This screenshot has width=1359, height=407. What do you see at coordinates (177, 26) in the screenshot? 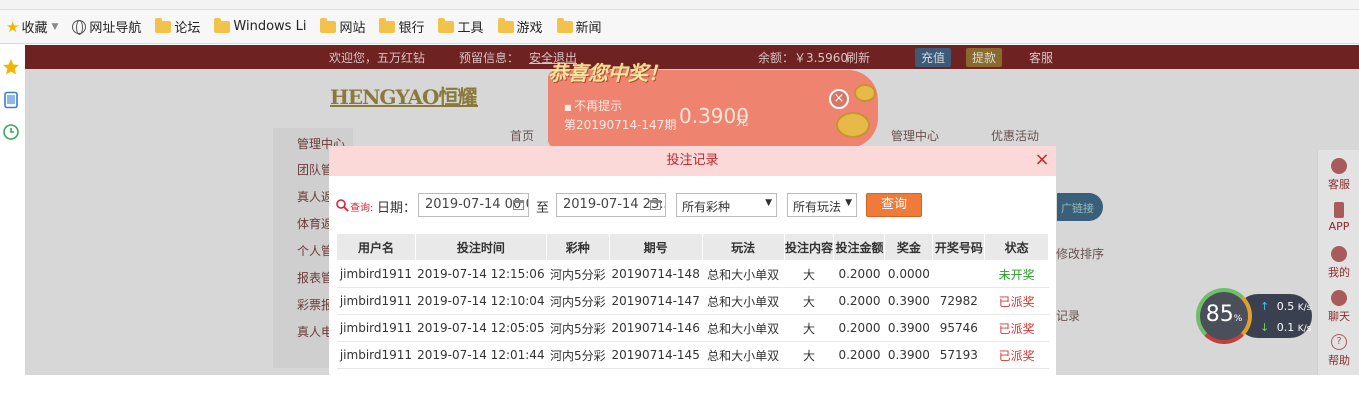
I see `bookmark-folder-forum: 论坛` at bounding box center [177, 26].